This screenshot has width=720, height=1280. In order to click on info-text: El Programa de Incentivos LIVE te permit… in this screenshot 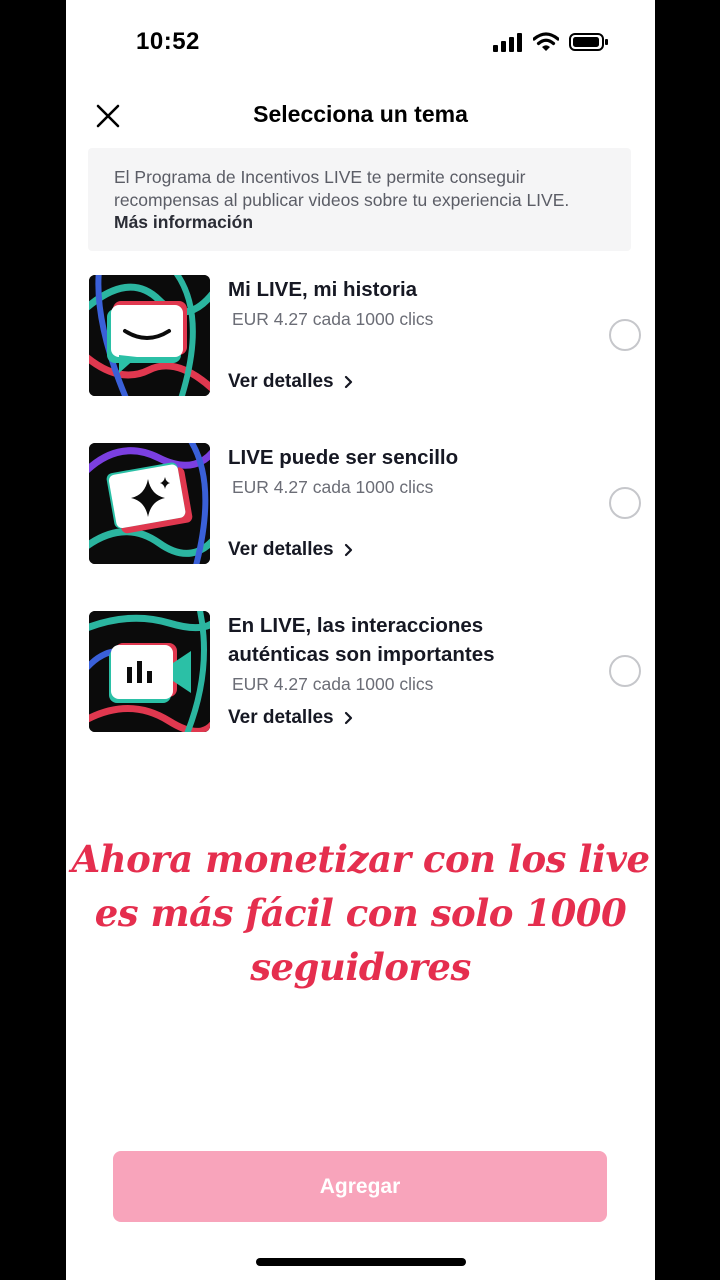, I will do `click(342, 188)`.